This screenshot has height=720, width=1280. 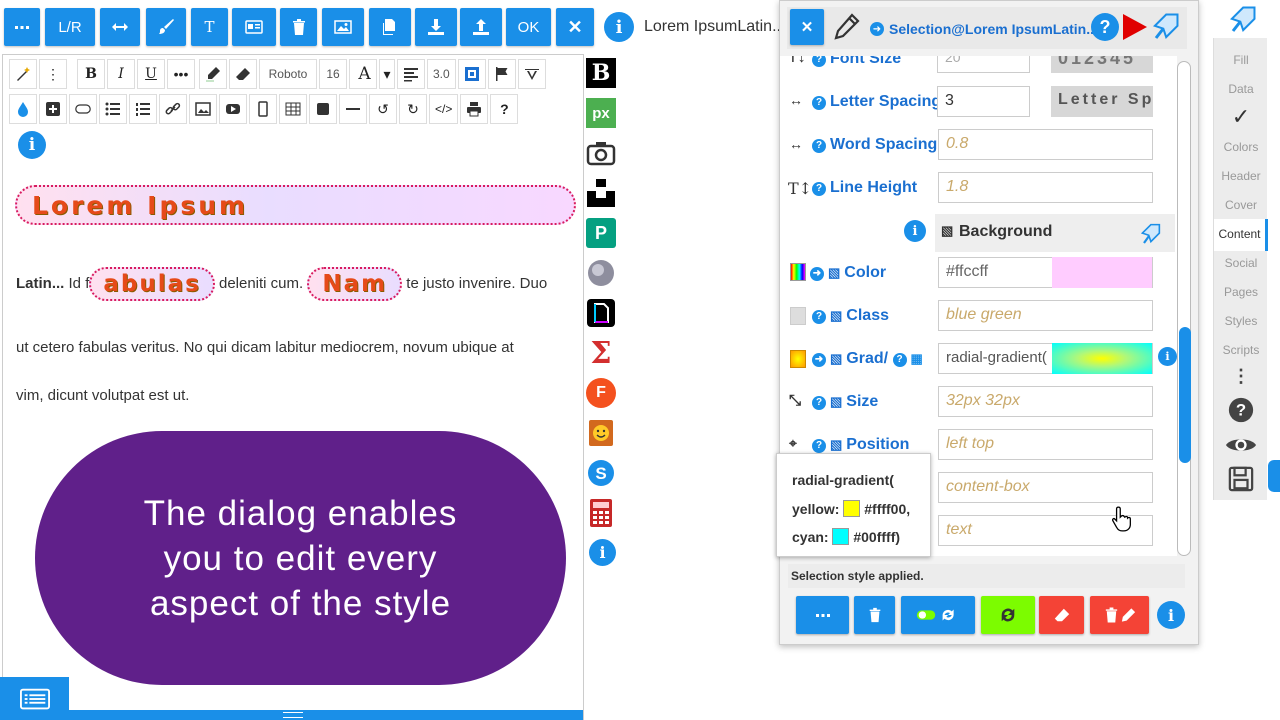 What do you see at coordinates (1045, 487) in the screenshot?
I see `origin-field: content-box` at bounding box center [1045, 487].